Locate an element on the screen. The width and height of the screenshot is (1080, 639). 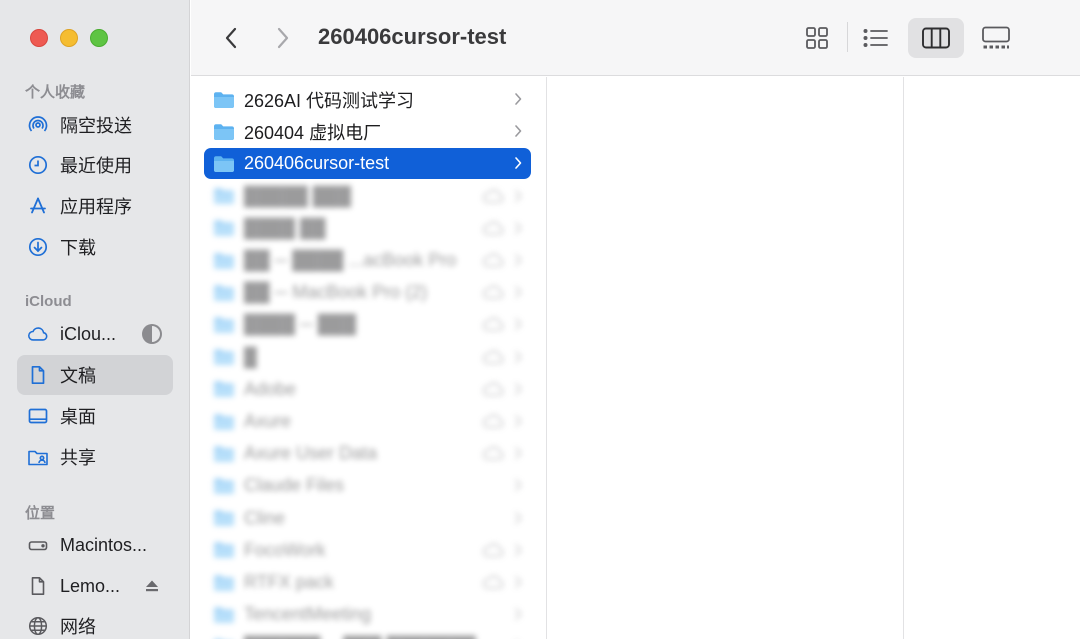
list-view-button is located at coordinates (876, 38).